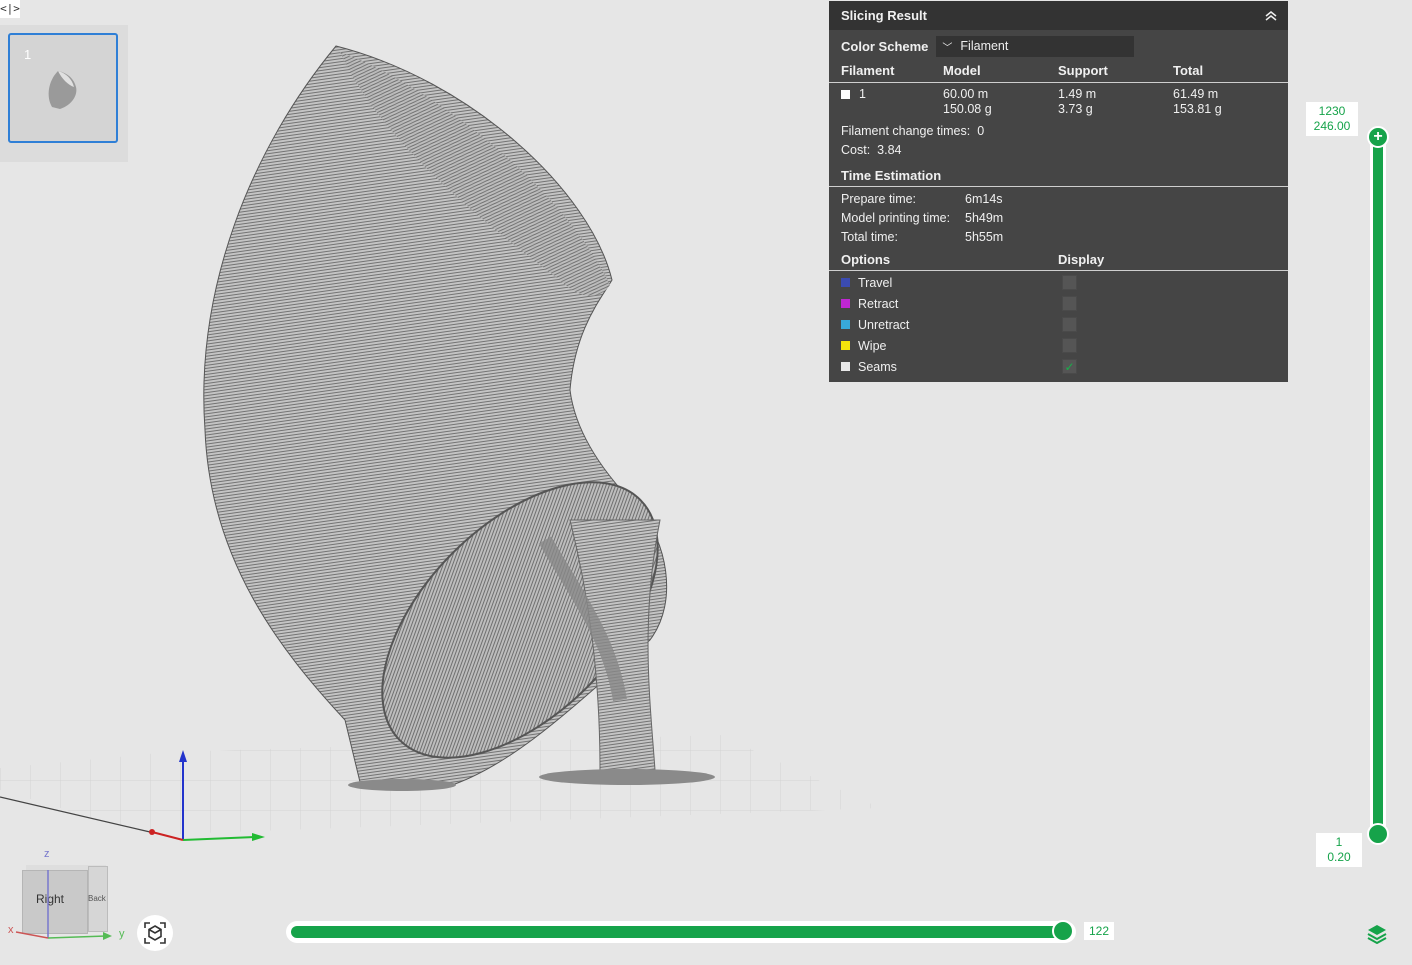 The width and height of the screenshot is (1412, 965). What do you see at coordinates (1058, 131) in the screenshot?
I see `filament-change-times: Filament change times: 0` at bounding box center [1058, 131].